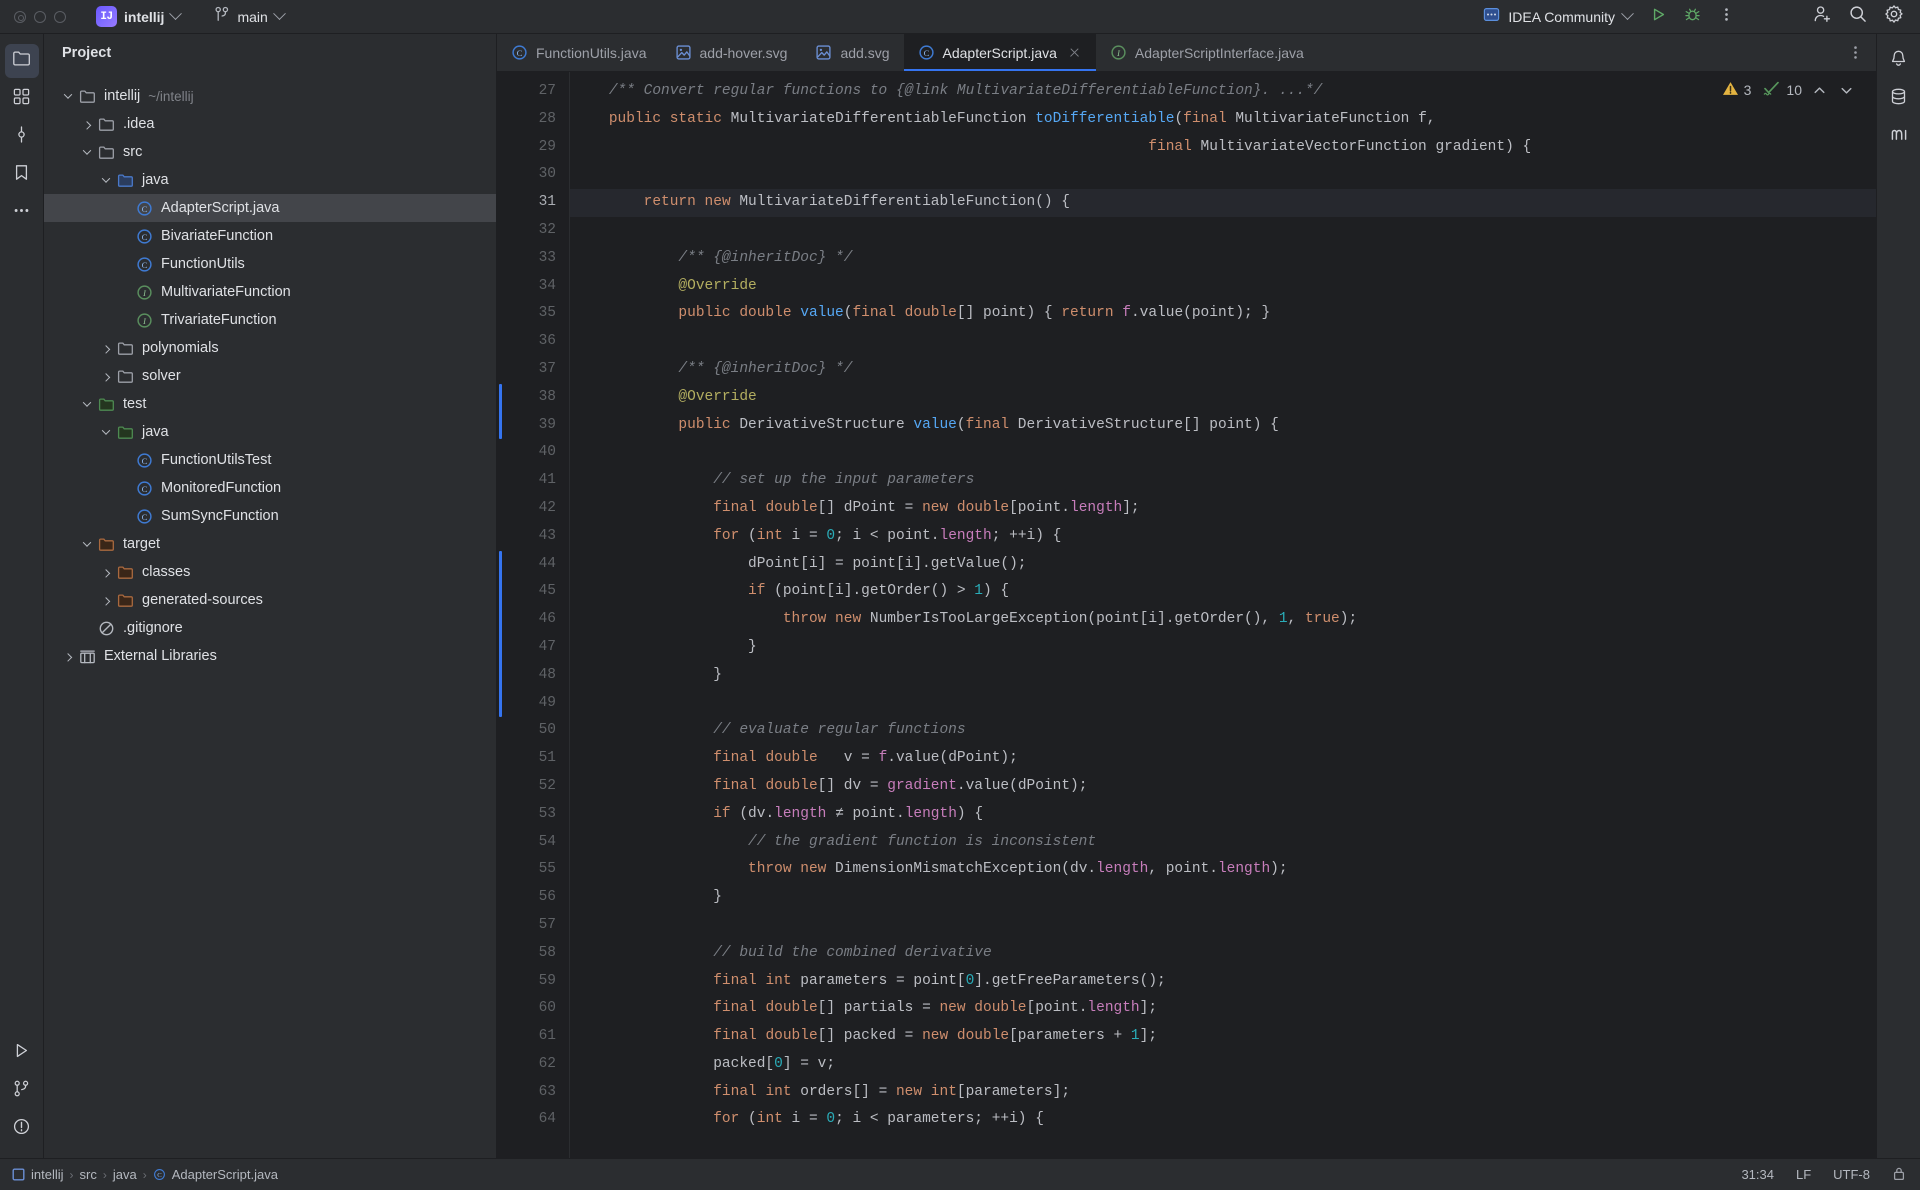 The height and width of the screenshot is (1190, 1920). What do you see at coordinates (1223, 565) in the screenshot?
I see `code-line: dPoint[i] = point[i].getValue();` at bounding box center [1223, 565].